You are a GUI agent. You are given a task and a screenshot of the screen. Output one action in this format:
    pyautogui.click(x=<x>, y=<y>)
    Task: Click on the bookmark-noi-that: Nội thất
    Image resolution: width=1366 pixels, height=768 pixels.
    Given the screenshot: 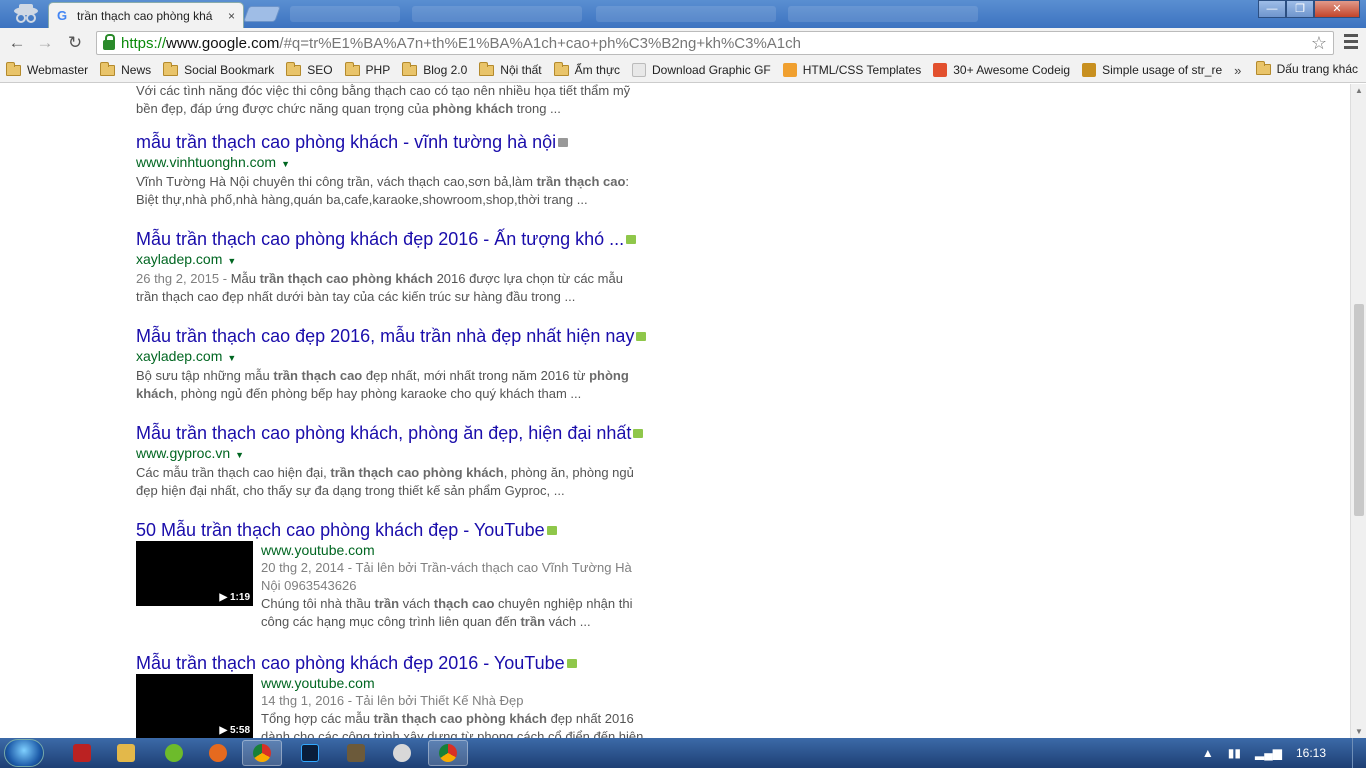 What is the action you would take?
    pyautogui.click(x=510, y=69)
    